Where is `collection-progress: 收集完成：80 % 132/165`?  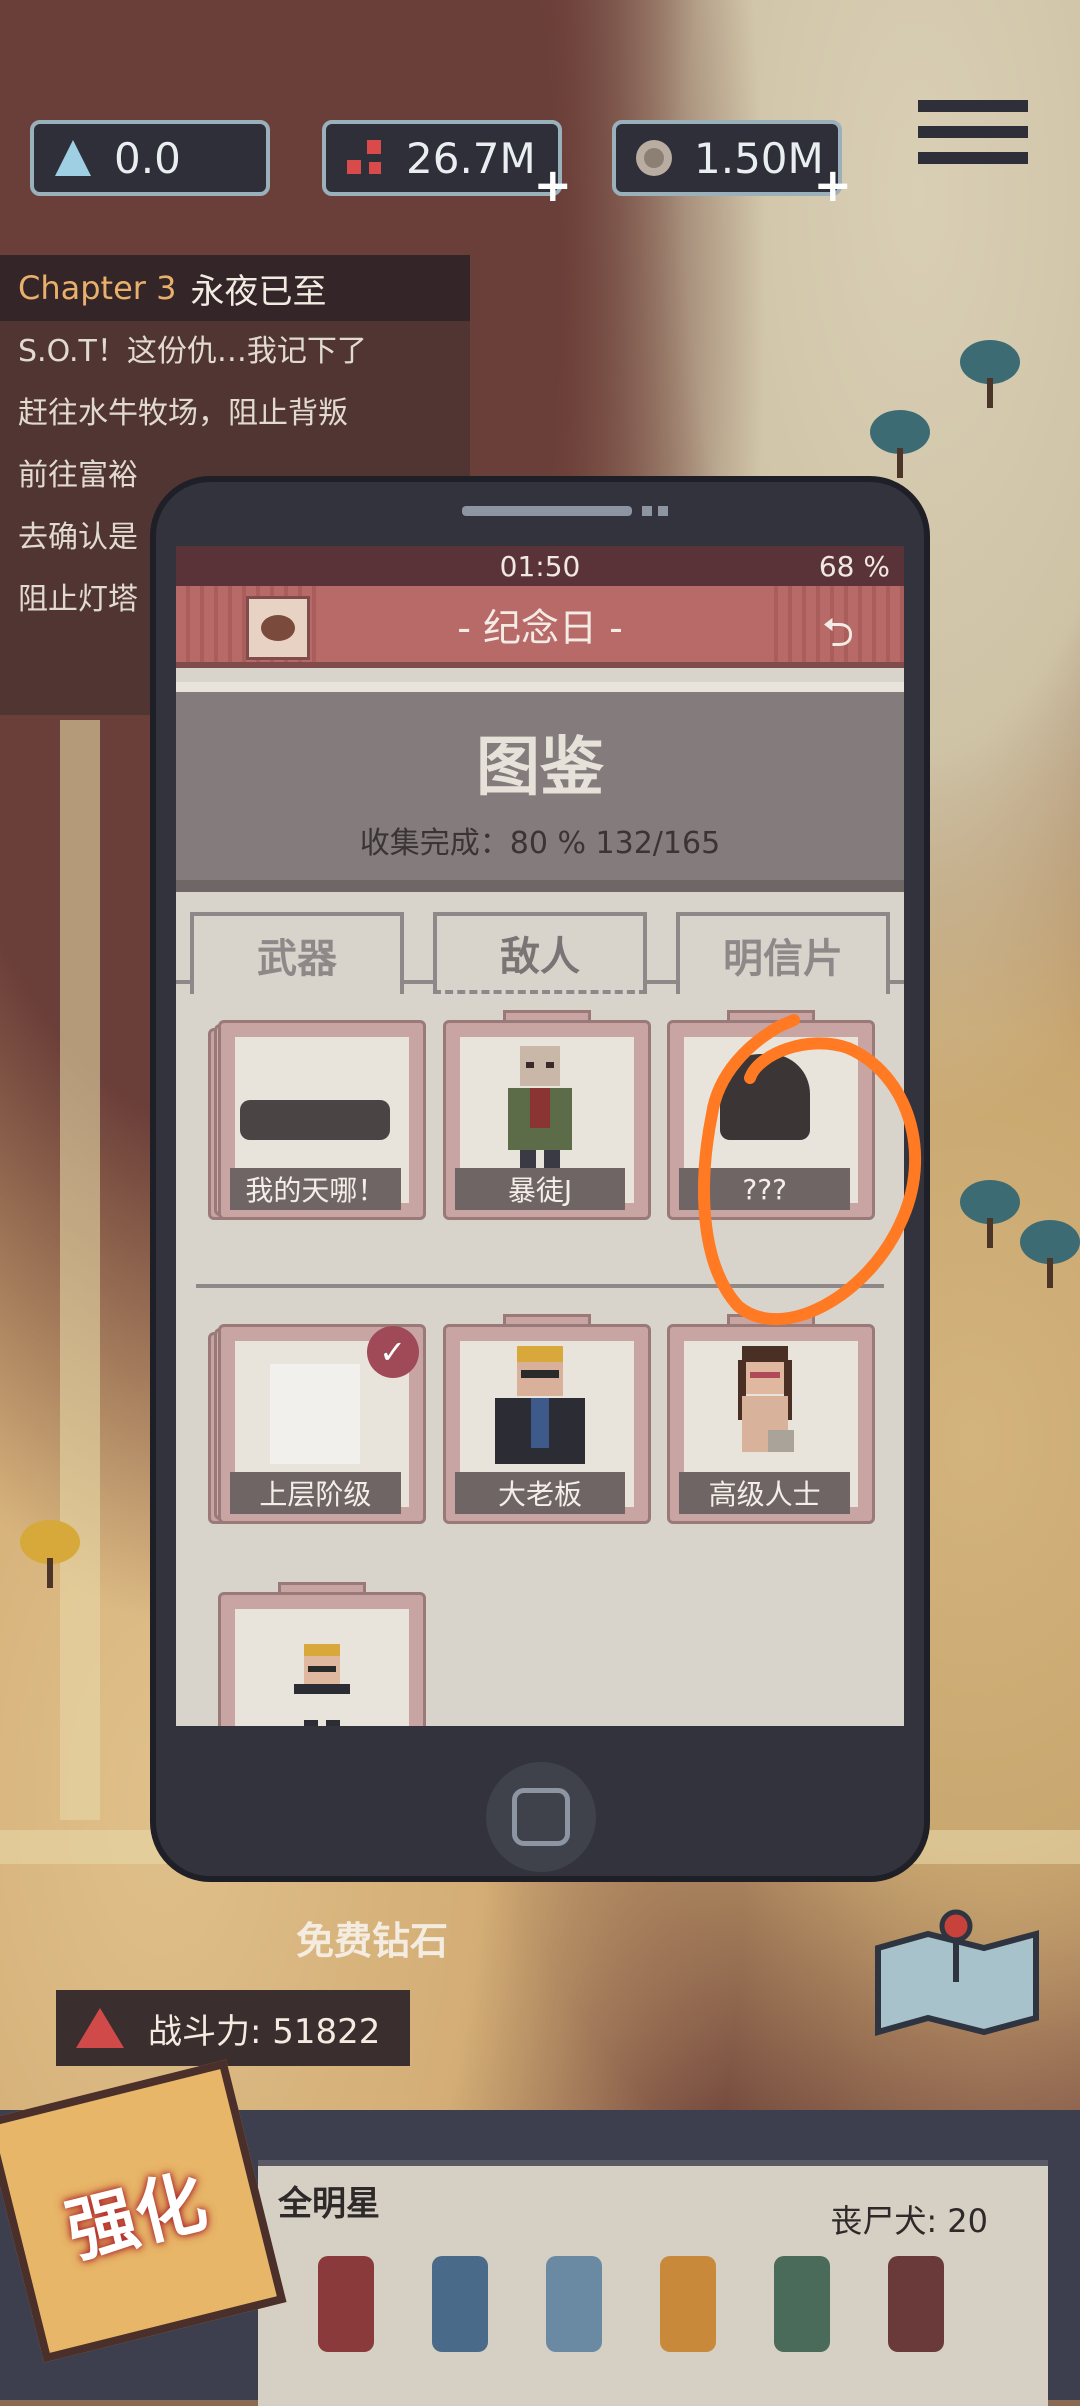 collection-progress: 收集完成：80 % 132/165 is located at coordinates (540, 843).